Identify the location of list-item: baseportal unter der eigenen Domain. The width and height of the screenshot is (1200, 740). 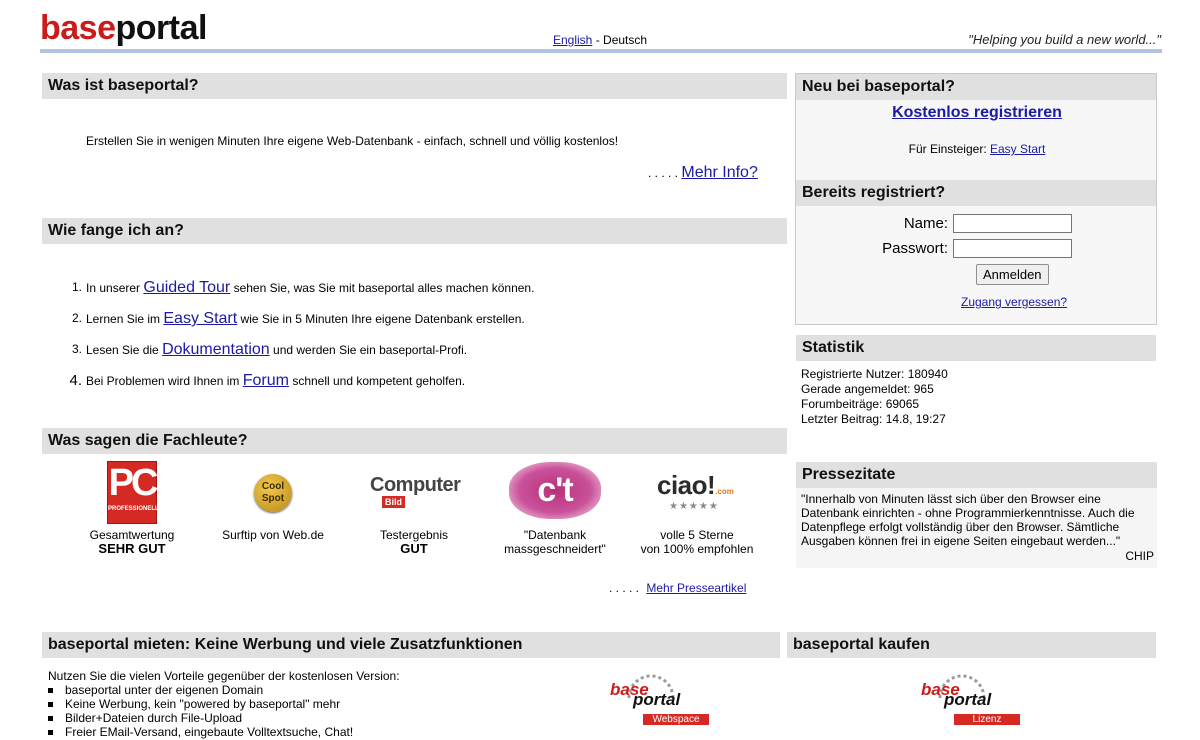
(200, 690).